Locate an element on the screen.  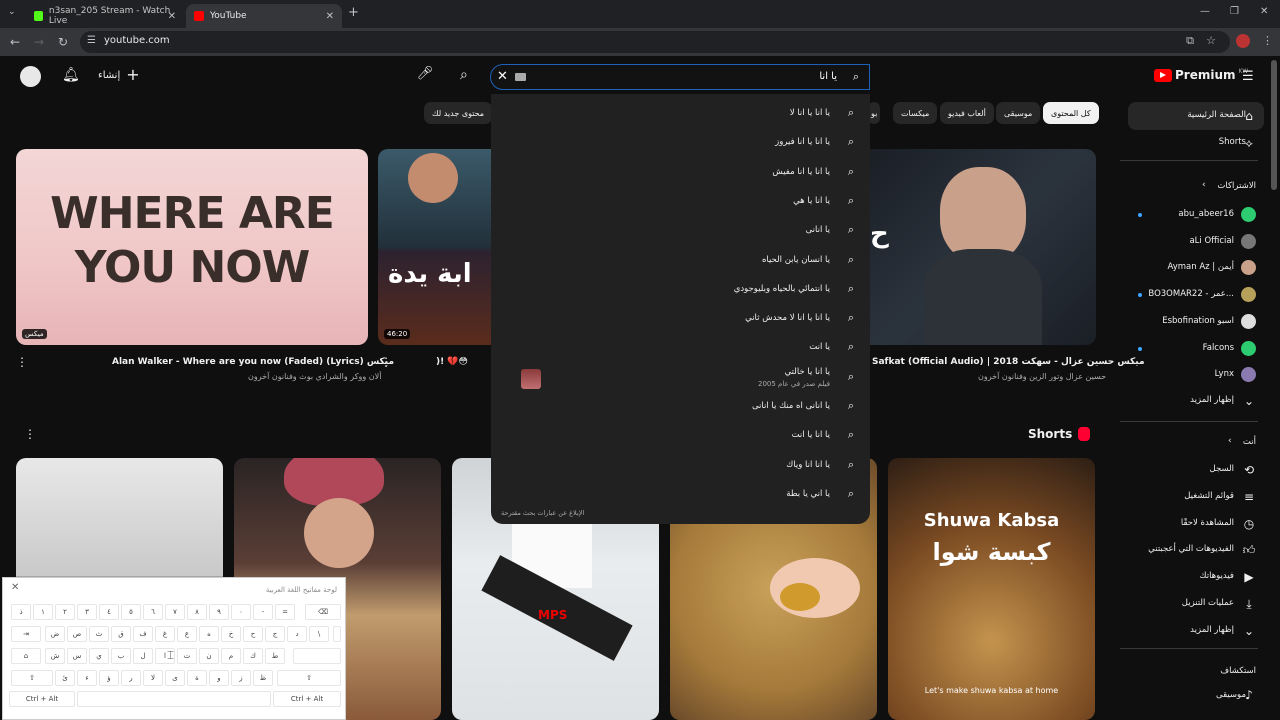
search-suggestion-item: ⌕ يا انا يا انت is located at coordinates (680, 436).